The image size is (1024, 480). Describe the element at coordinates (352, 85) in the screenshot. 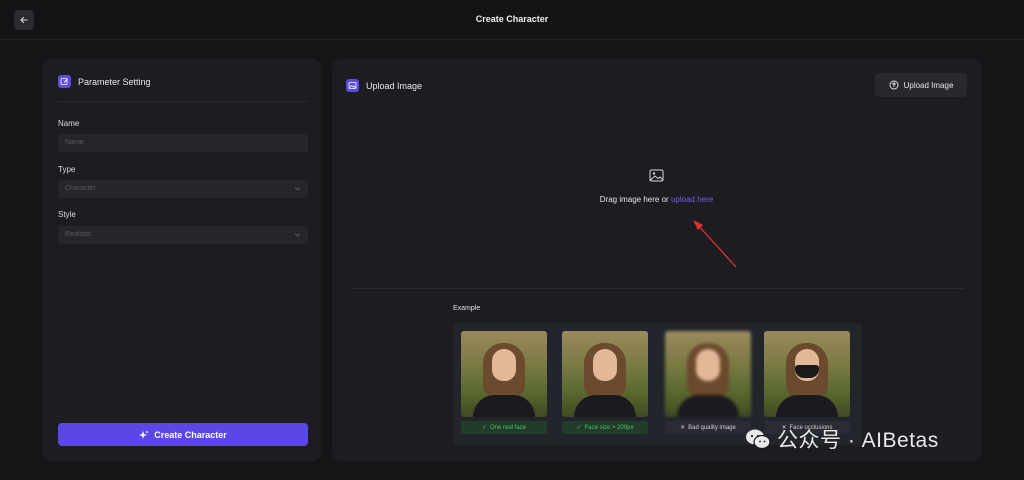

I see `image-icon` at that location.